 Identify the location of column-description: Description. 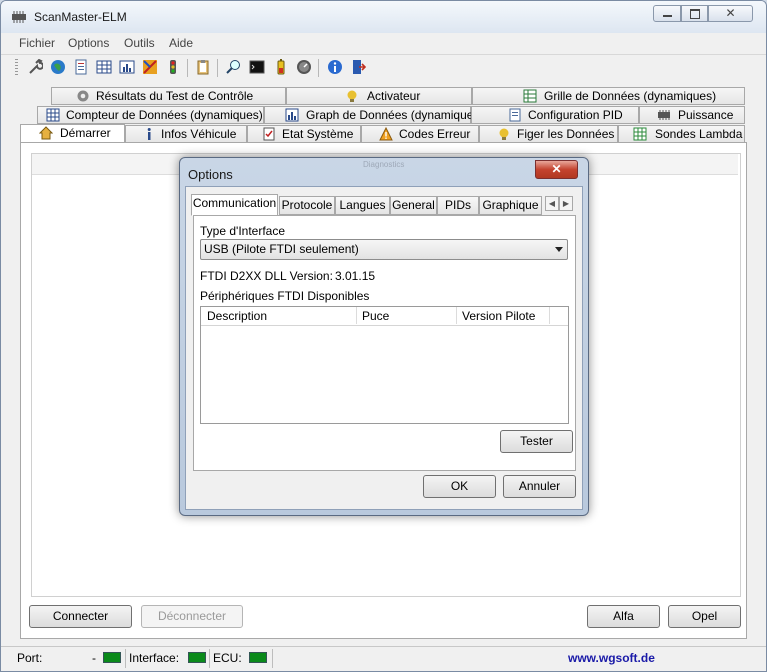
(237, 316).